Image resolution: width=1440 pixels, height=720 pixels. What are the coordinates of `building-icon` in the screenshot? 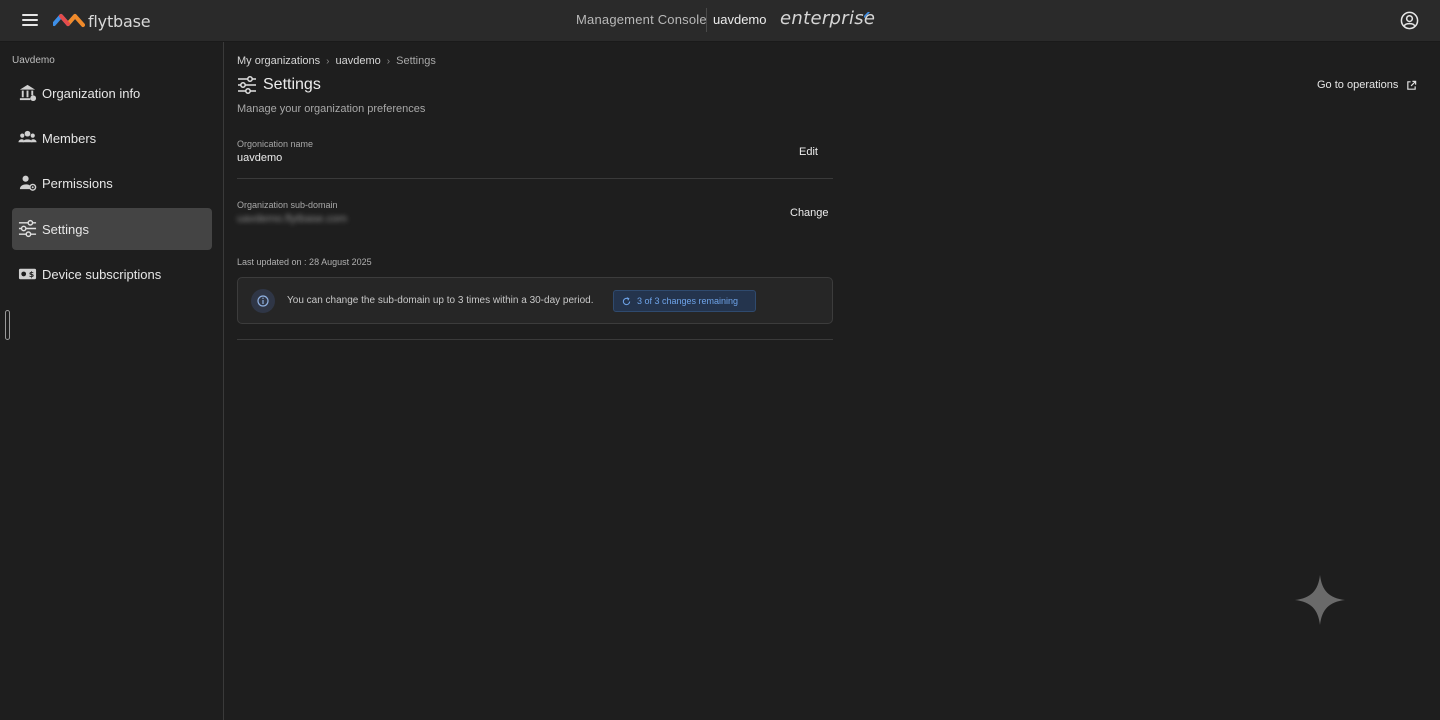 It's located at (28, 93).